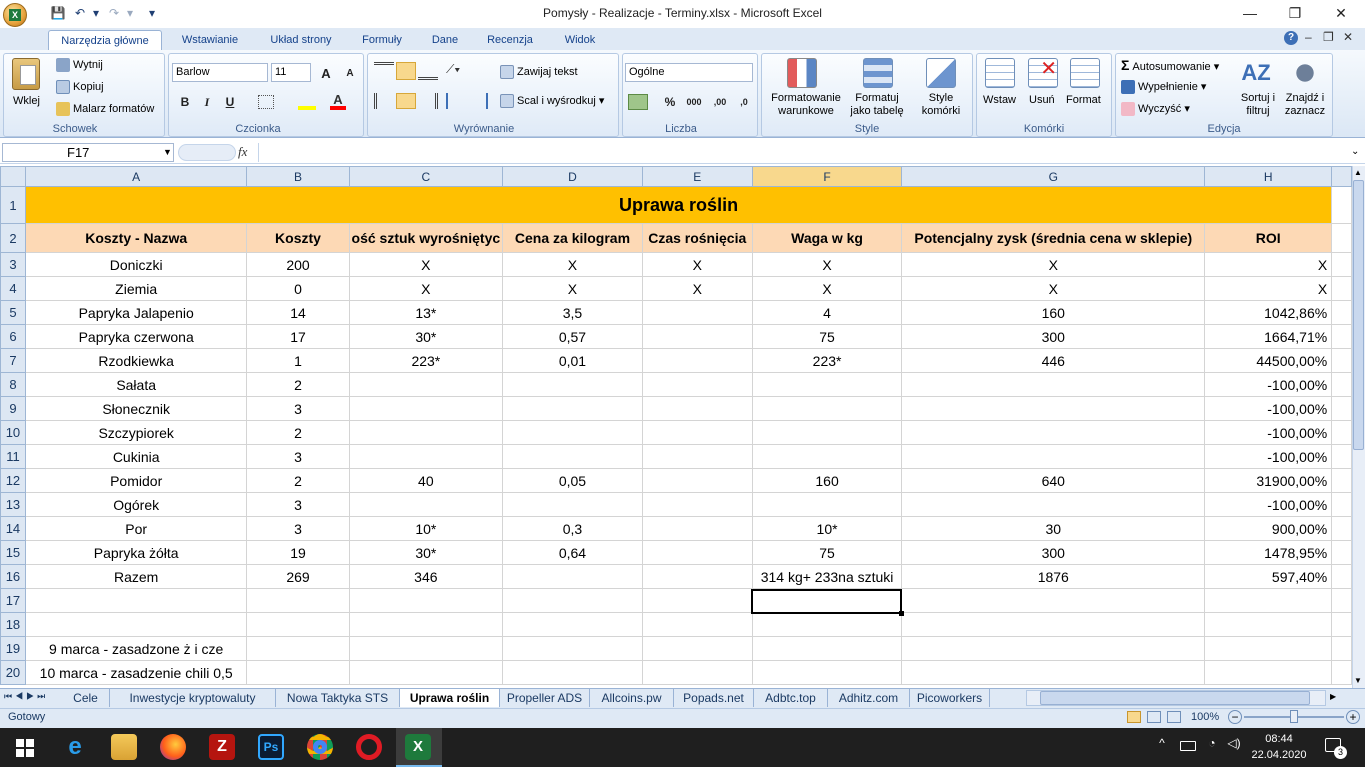 The width and height of the screenshot is (1365, 767). I want to click on cell: 17, so click(298, 336).